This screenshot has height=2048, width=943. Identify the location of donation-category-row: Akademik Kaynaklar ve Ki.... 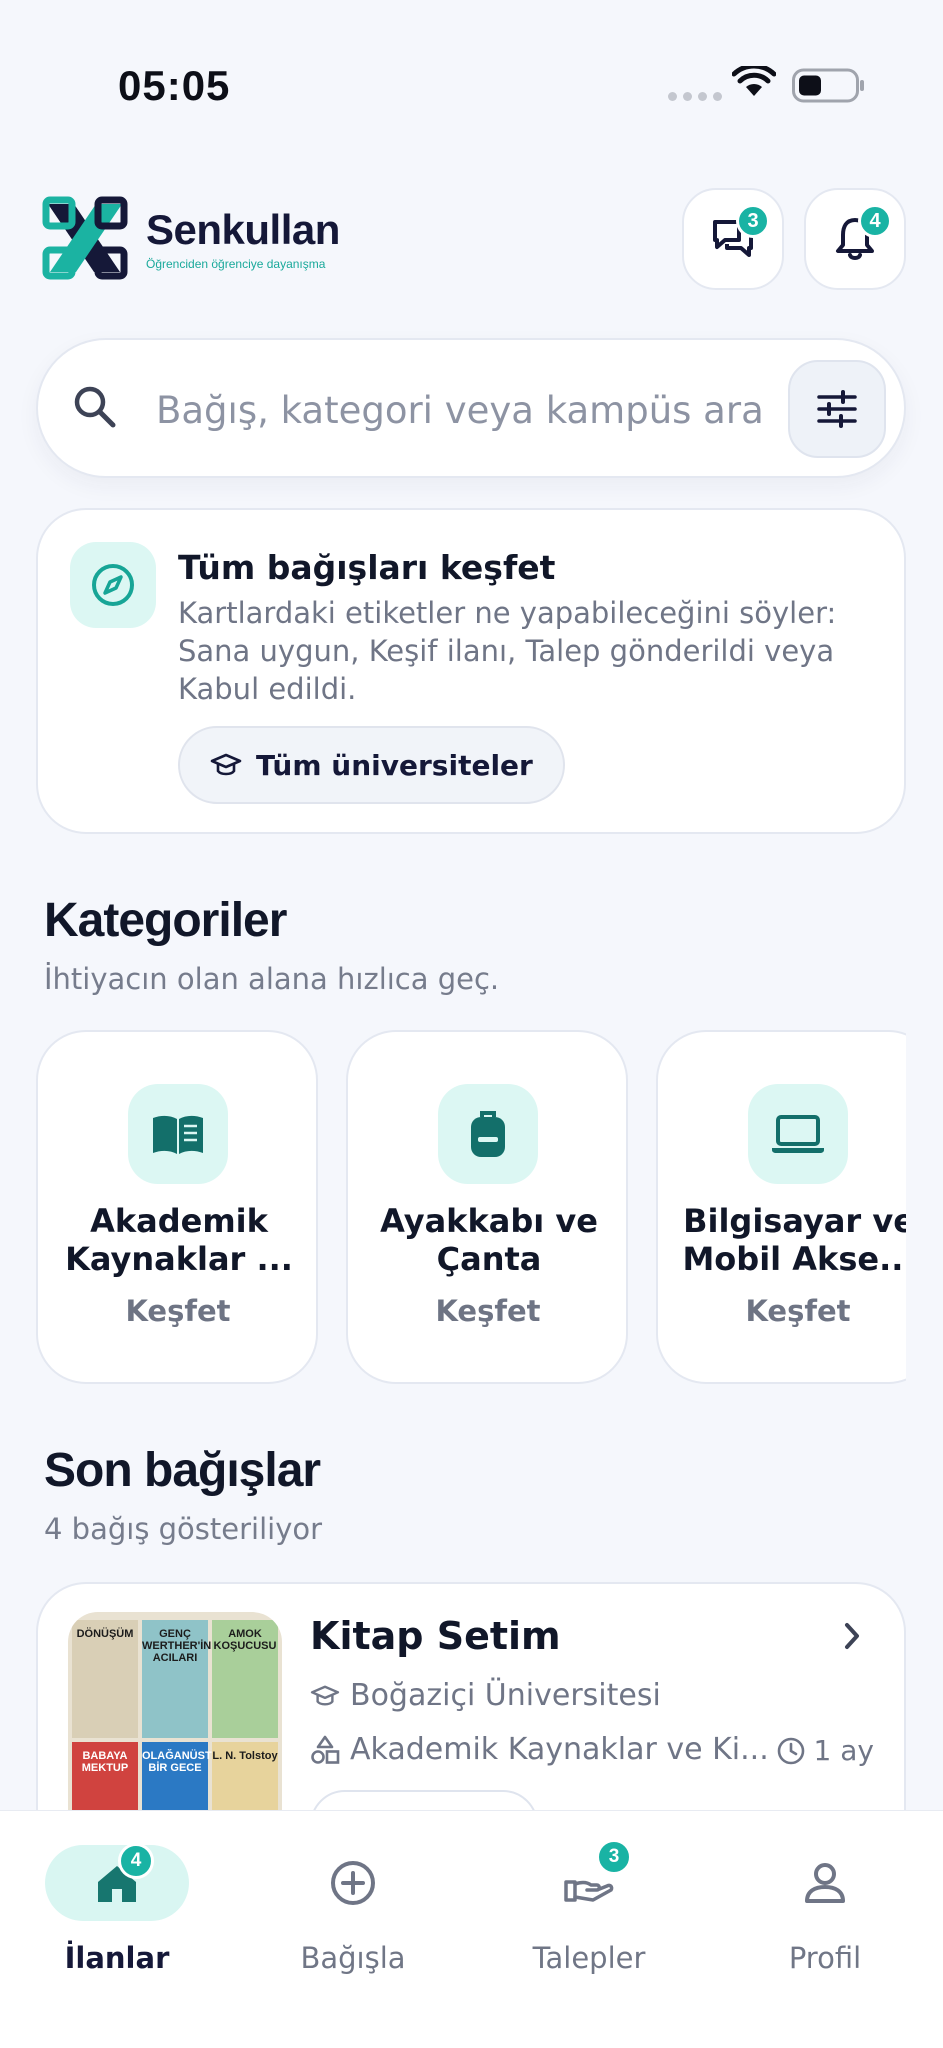
(539, 1749).